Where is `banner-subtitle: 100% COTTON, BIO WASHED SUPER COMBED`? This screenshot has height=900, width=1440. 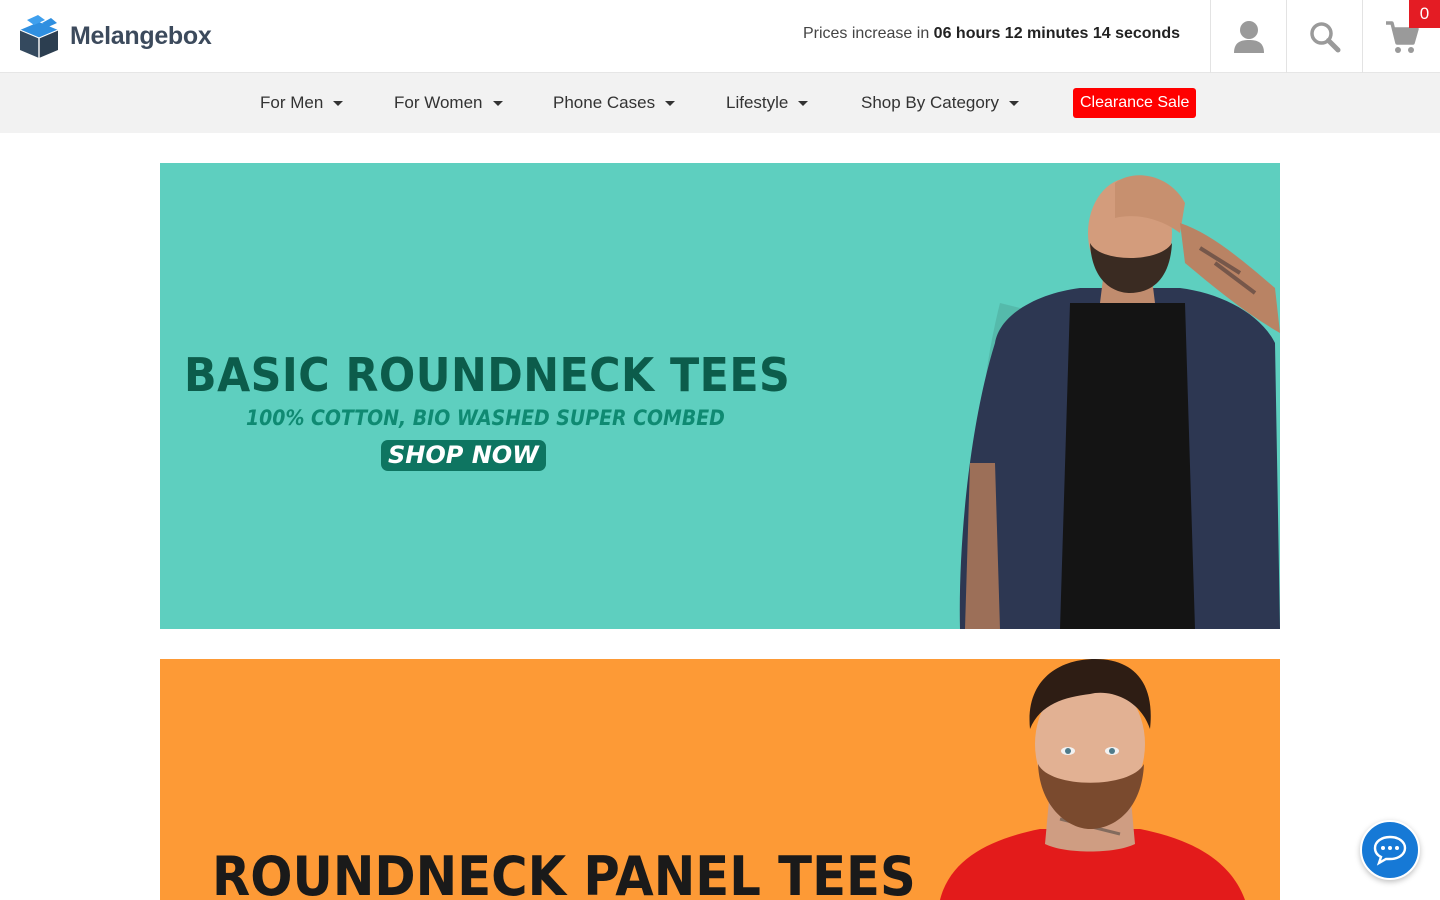
banner-subtitle: 100% COTTON, BIO WASHED SUPER COMBED is located at coordinates (485, 418).